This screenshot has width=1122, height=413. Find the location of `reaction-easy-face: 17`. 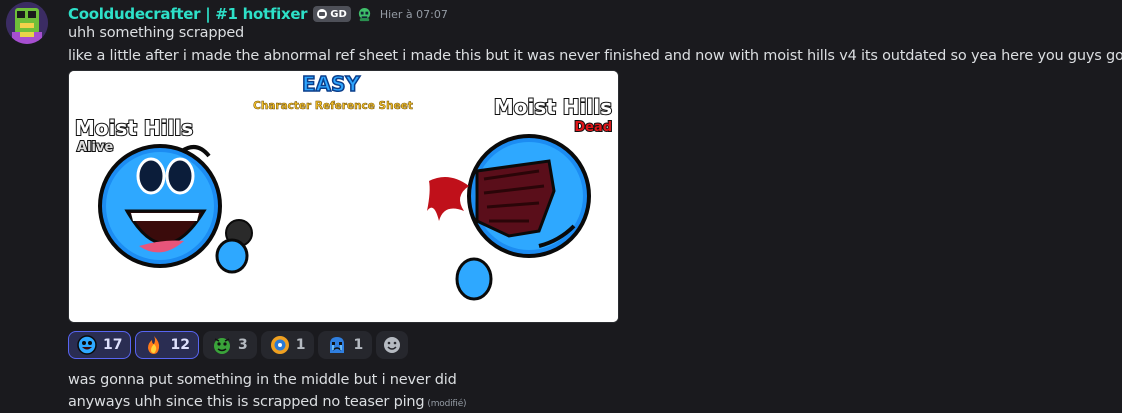

reaction-easy-face: 17 is located at coordinates (100, 345).